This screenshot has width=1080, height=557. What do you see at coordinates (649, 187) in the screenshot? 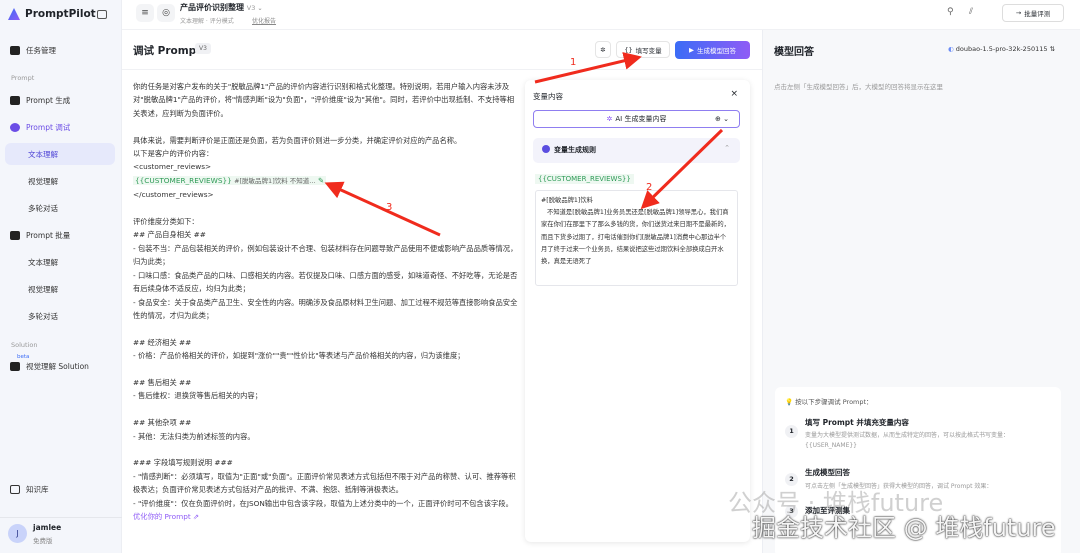
I see `annotation-label: 2` at bounding box center [649, 187].